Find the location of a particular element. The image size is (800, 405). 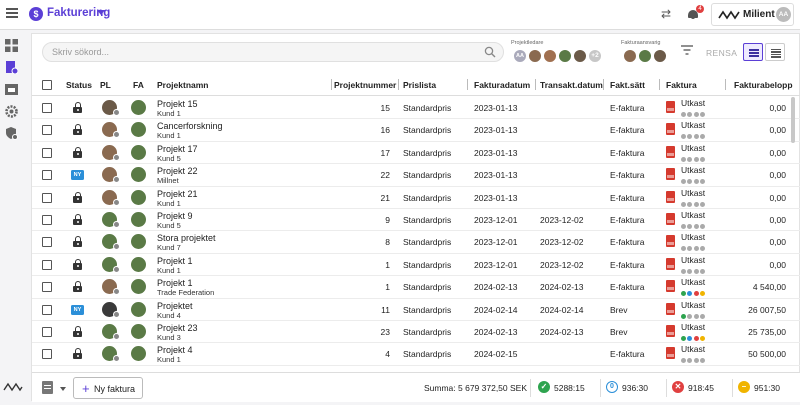

more-count-badge: +2 is located at coordinates (595, 56).